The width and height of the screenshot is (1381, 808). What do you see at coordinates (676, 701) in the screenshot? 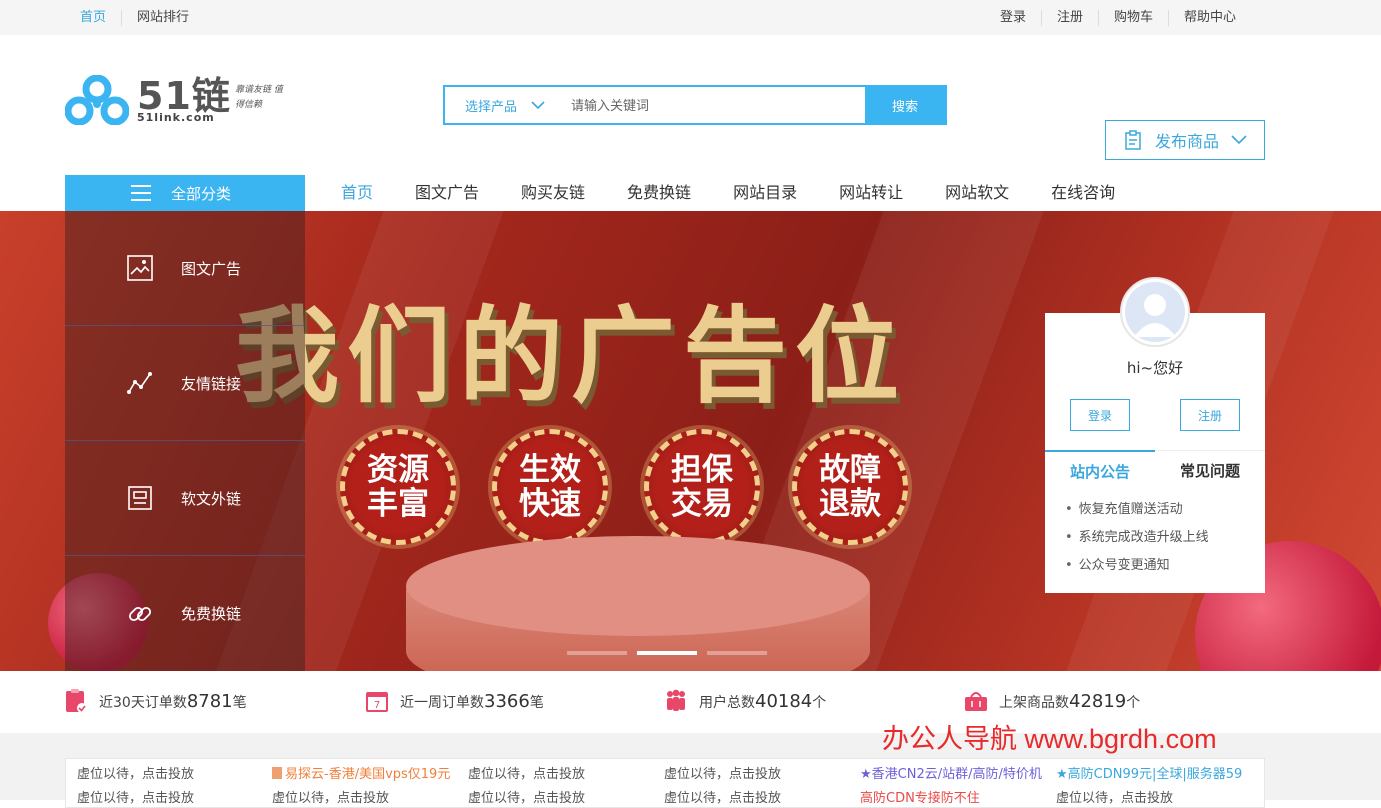
I see `users-group-icon` at bounding box center [676, 701].